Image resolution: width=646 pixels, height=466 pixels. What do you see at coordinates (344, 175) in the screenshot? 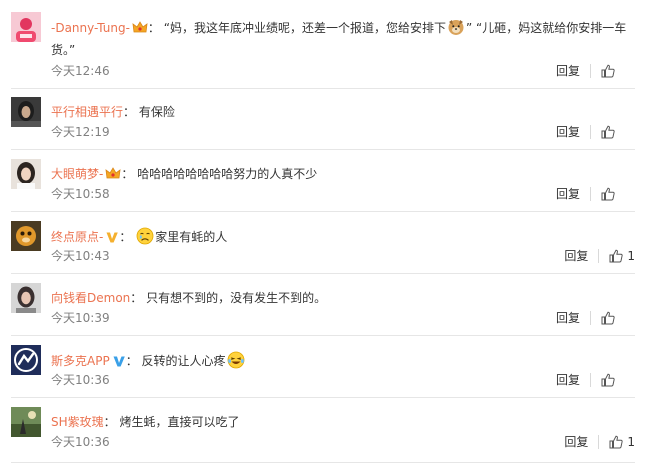
I see `comment-body: 大眼萌梦-： 哈哈哈哈哈哈哈哈努力的人真不少` at bounding box center [344, 175].